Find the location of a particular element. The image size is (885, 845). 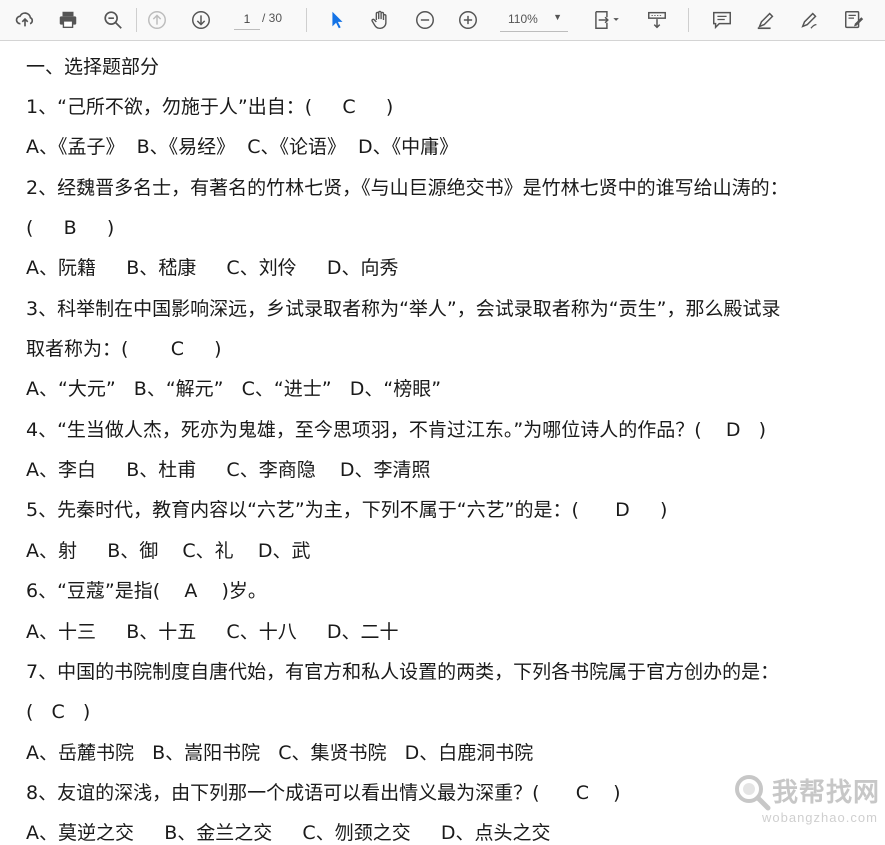

question-4-options: A、李白 B、杜甫 C、李商隐 D、李清照 is located at coordinates (228, 470).